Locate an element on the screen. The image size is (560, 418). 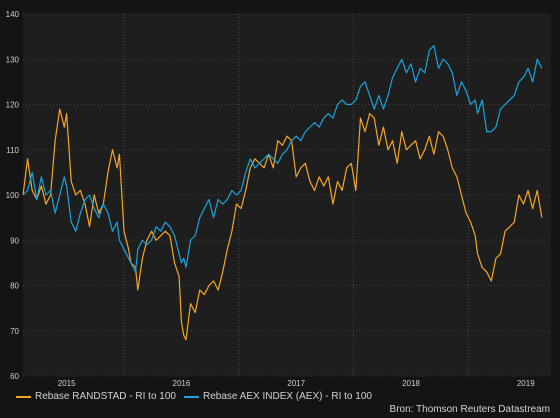
y-tick-label: 120 is located at coordinates (13, 105).